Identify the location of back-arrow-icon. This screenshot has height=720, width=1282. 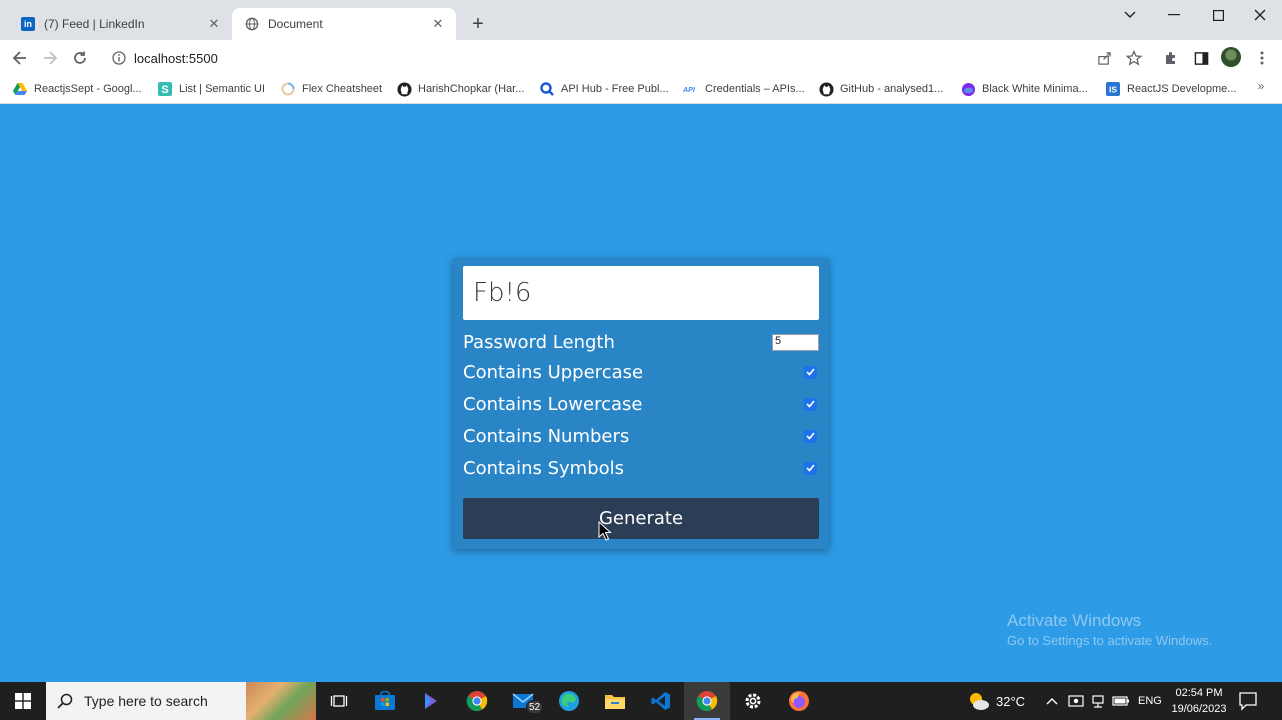
(20, 58).